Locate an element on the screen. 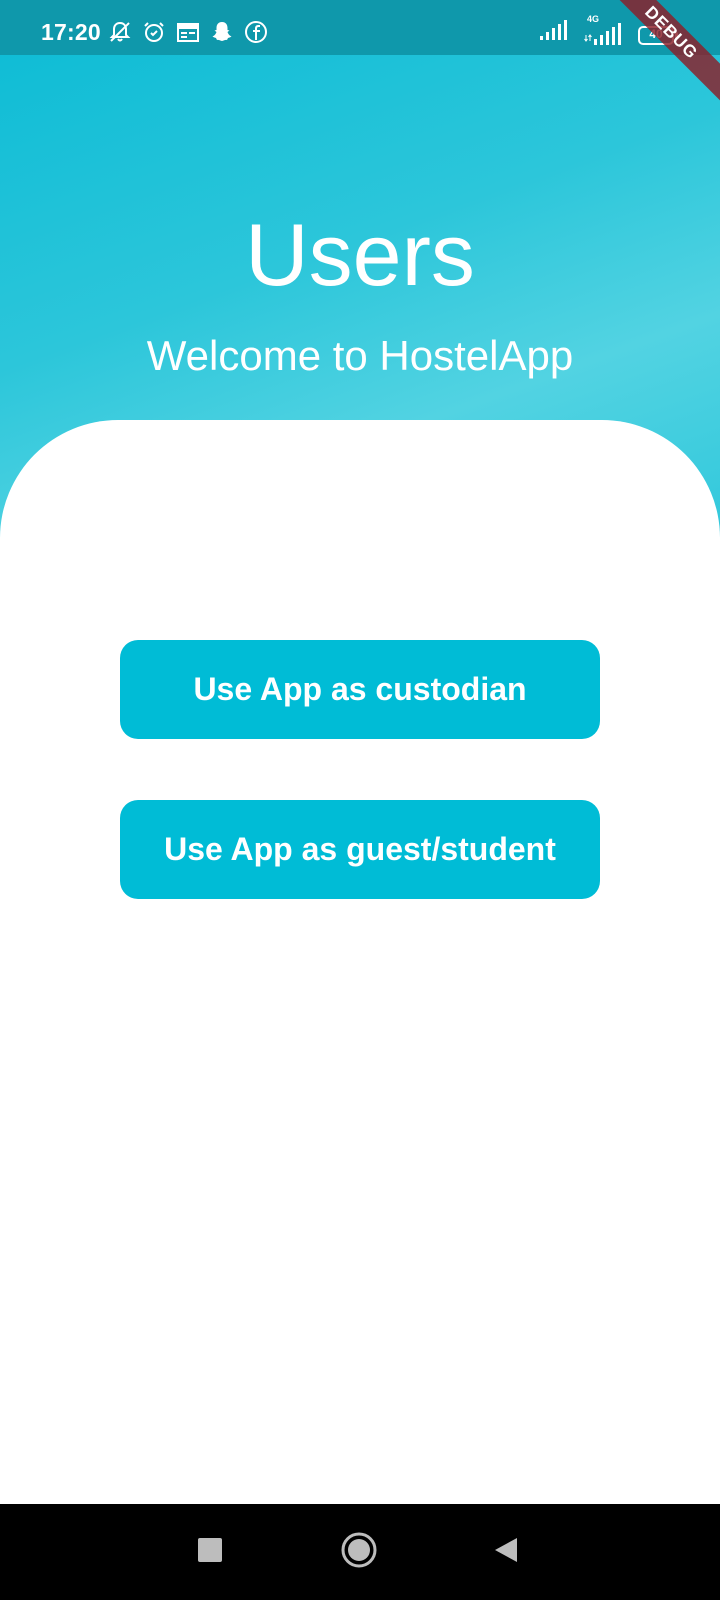 The height and width of the screenshot is (1600, 720). calendar-icon is located at coordinates (188, 32).